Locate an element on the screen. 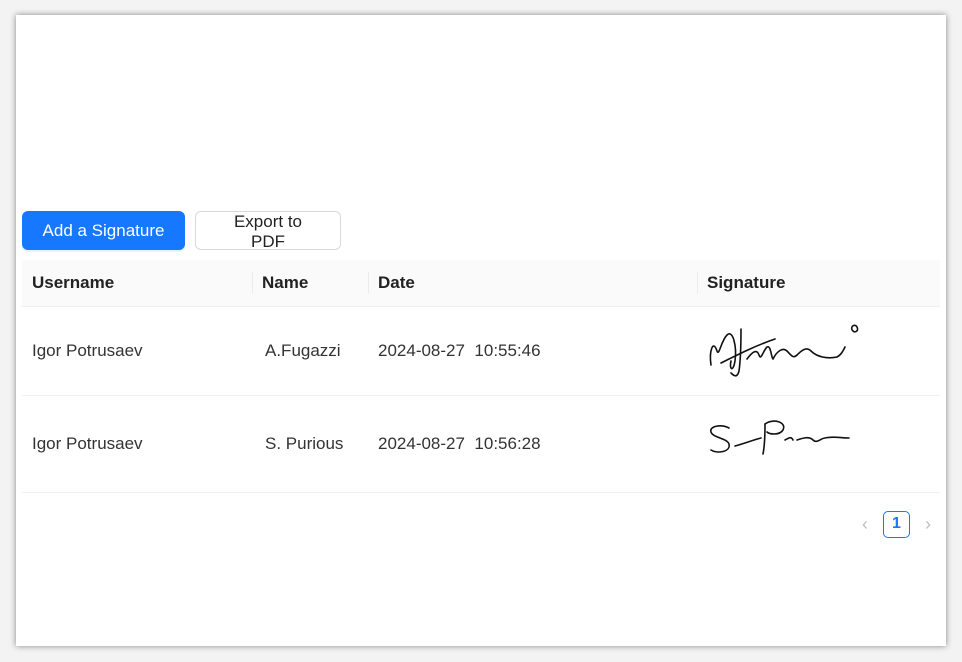 This screenshot has width=962, height=662. date-cell: 2024-08-27 10:55:46 is located at coordinates (459, 350).